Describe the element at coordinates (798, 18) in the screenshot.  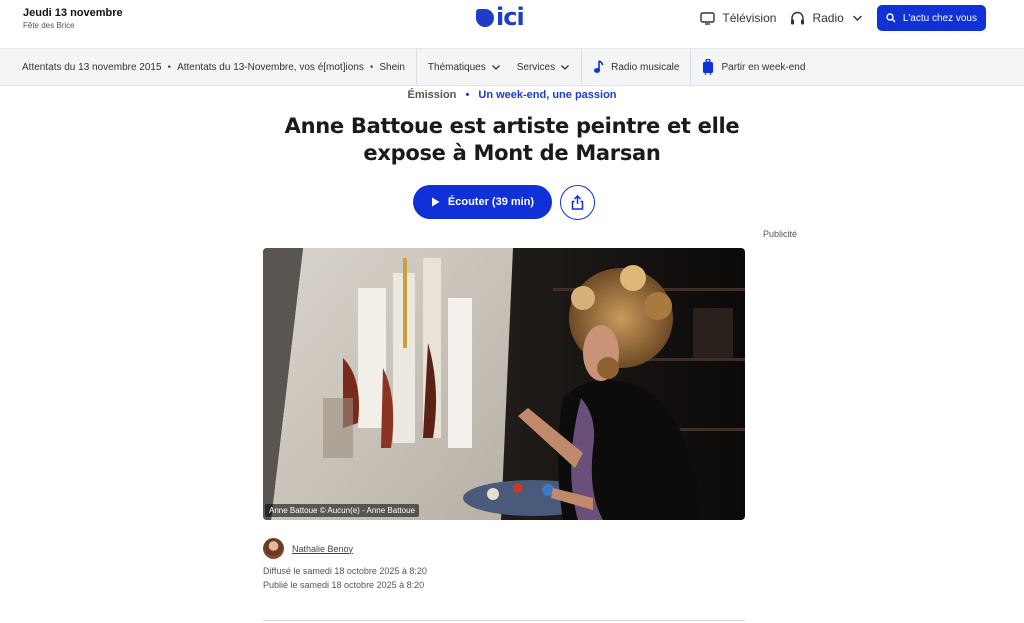
I see `headphones-icon` at that location.